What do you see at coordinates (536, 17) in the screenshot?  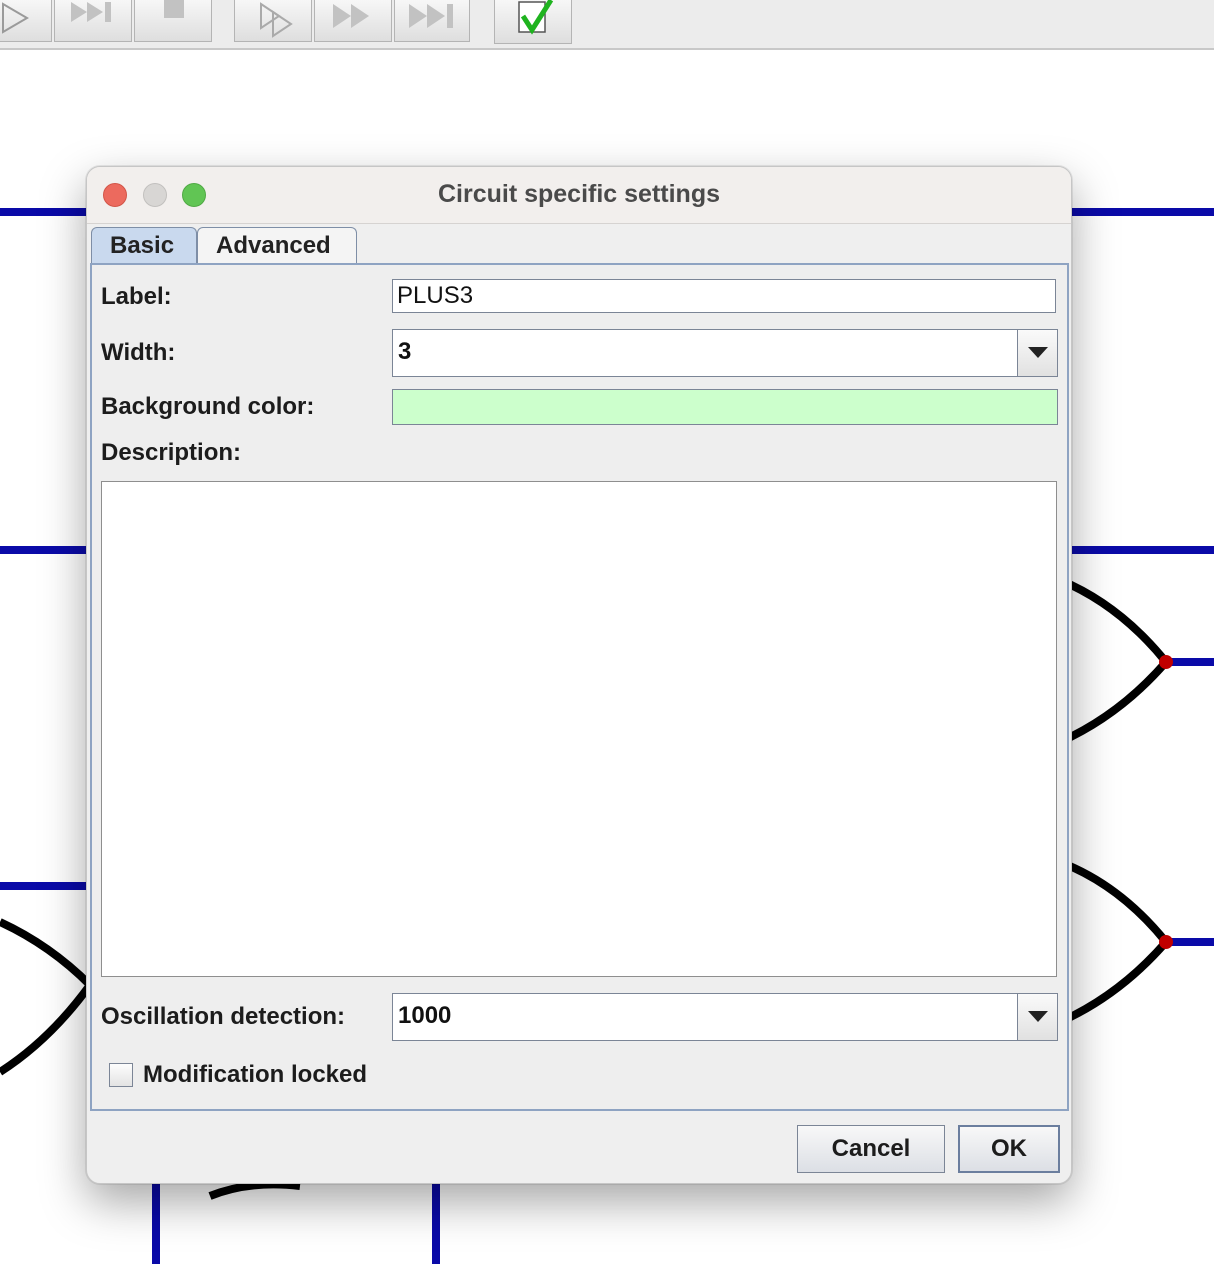 I see `check-icon` at bounding box center [536, 17].